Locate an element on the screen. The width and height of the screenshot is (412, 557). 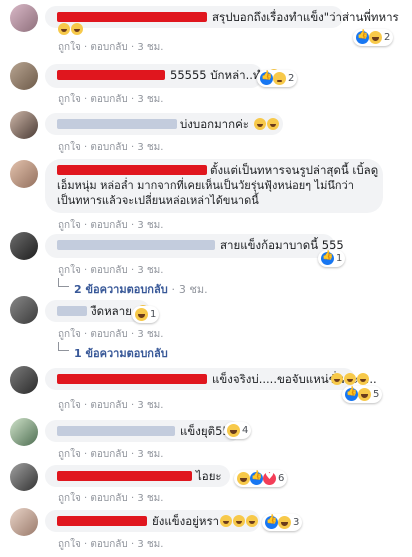
comment-text: ไอยะ is located at coordinates (209, 476).